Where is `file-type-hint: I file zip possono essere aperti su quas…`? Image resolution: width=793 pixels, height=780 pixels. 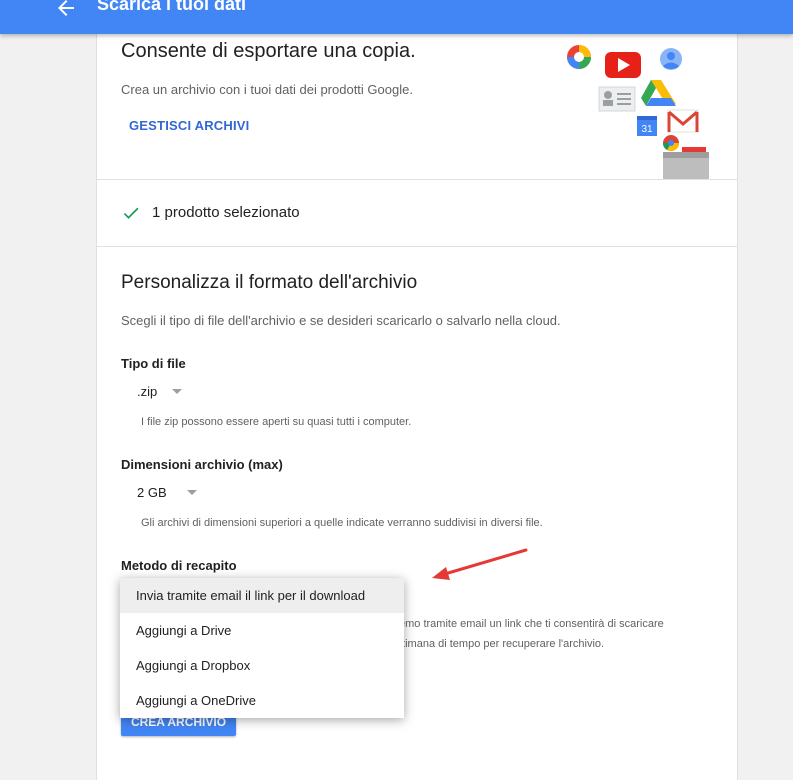
file-type-hint: I file zip possono essere aperti su quas… is located at coordinates (276, 422).